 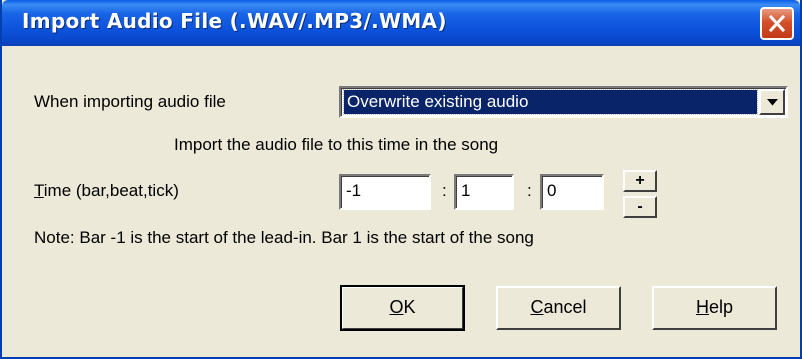 What do you see at coordinates (409, 307) in the screenshot?
I see `ok-label: K` at bounding box center [409, 307].